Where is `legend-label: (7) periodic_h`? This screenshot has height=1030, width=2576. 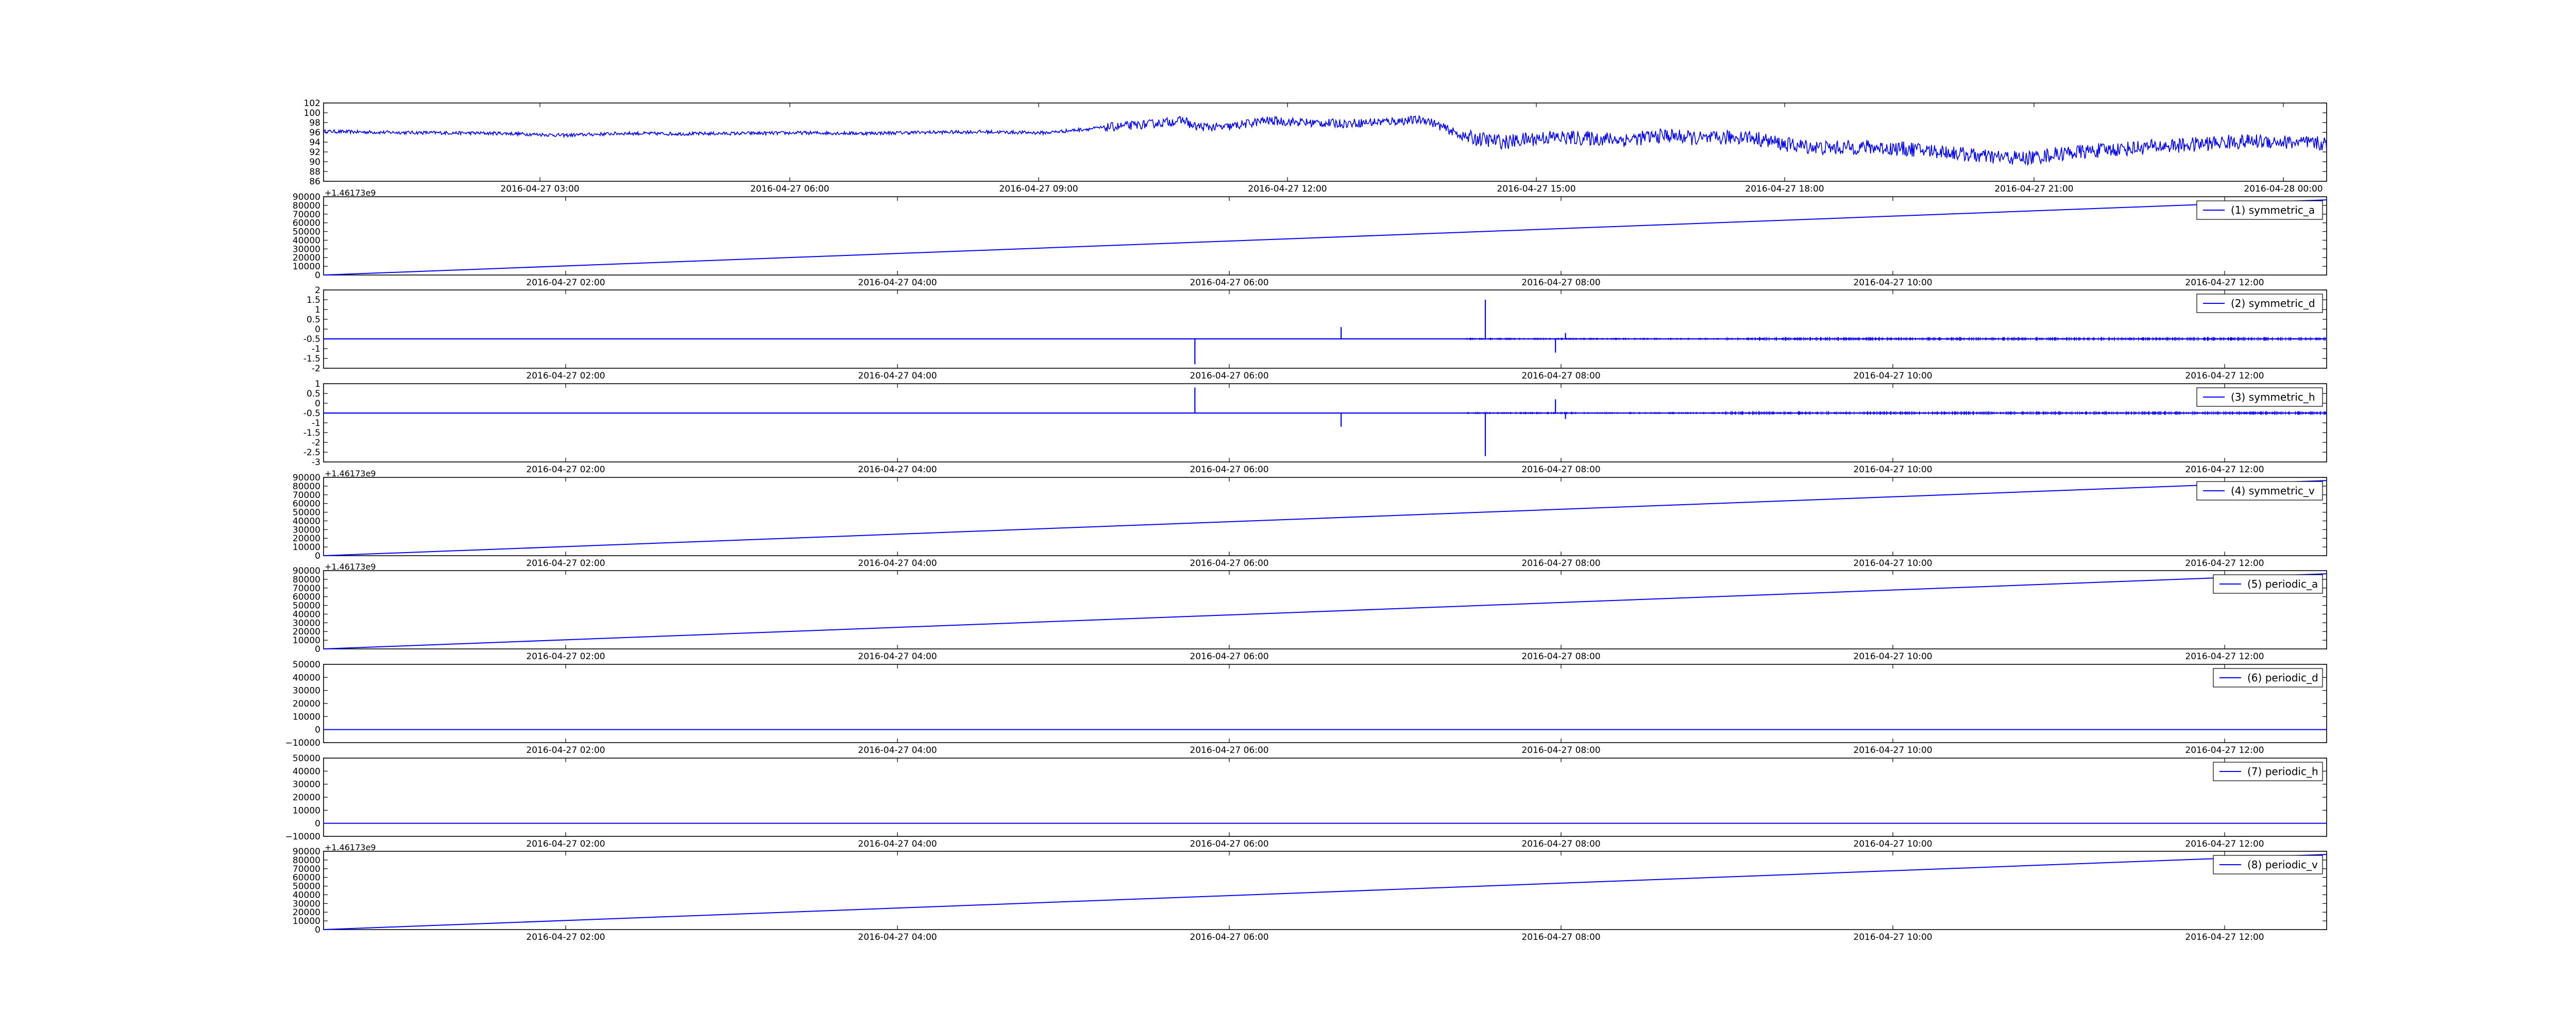
legend-label: (7) periodic_h is located at coordinates (2282, 771).